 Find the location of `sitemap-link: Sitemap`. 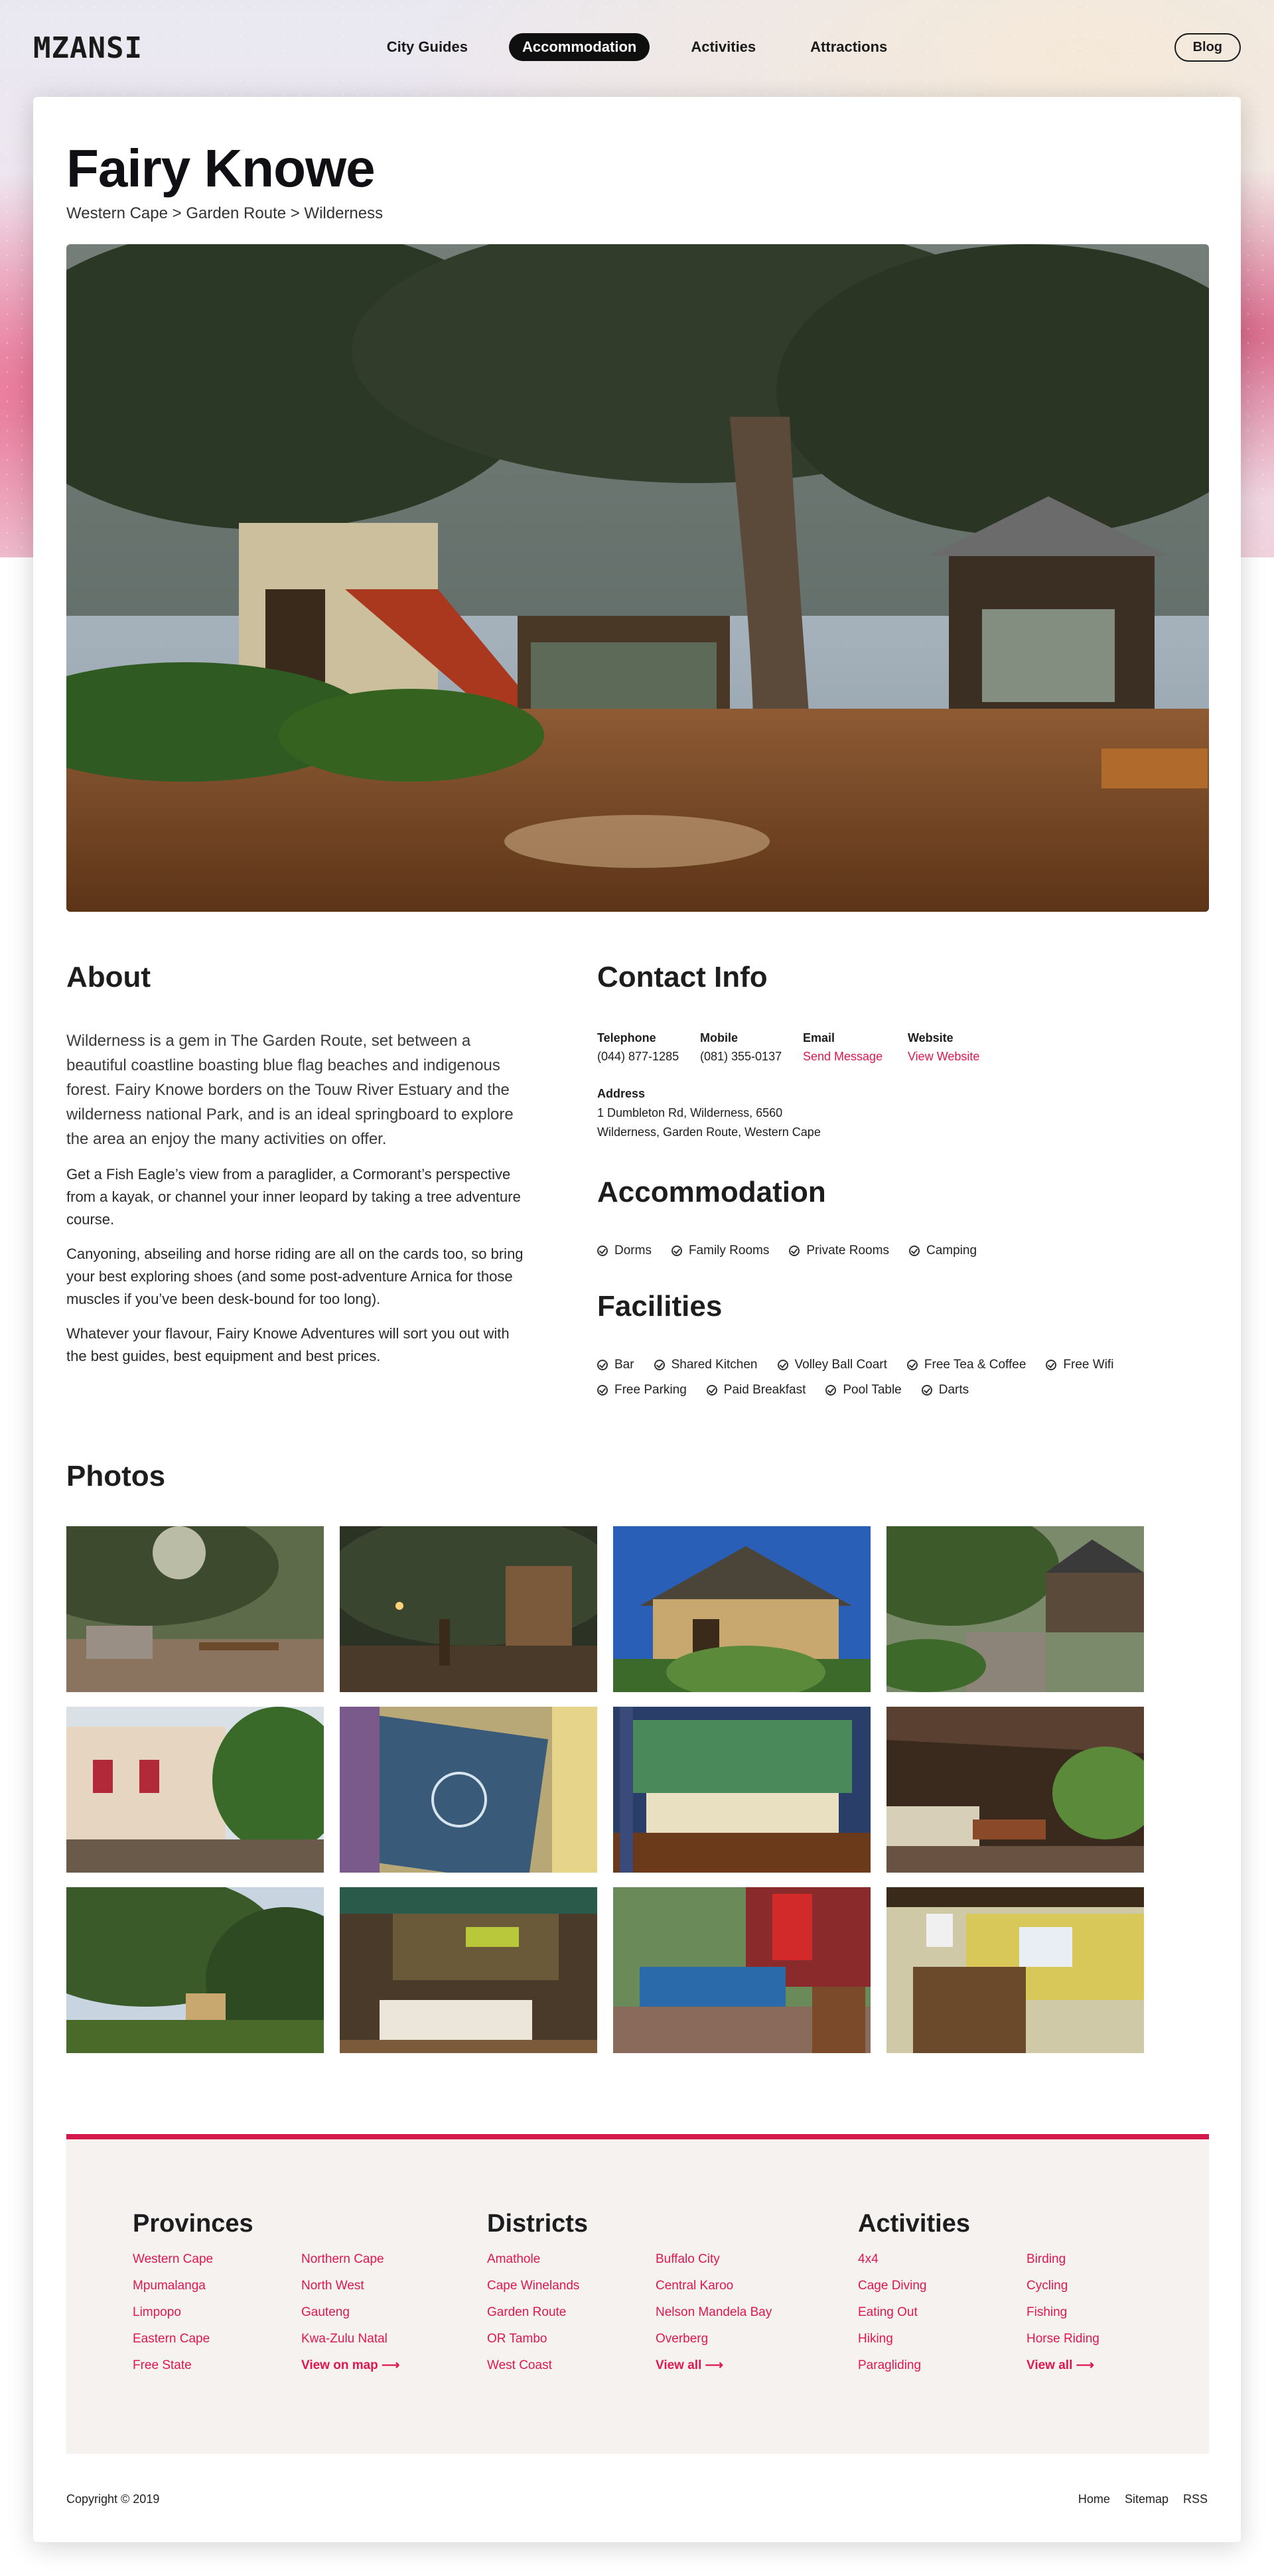

sitemap-link: Sitemap is located at coordinates (1146, 2499).